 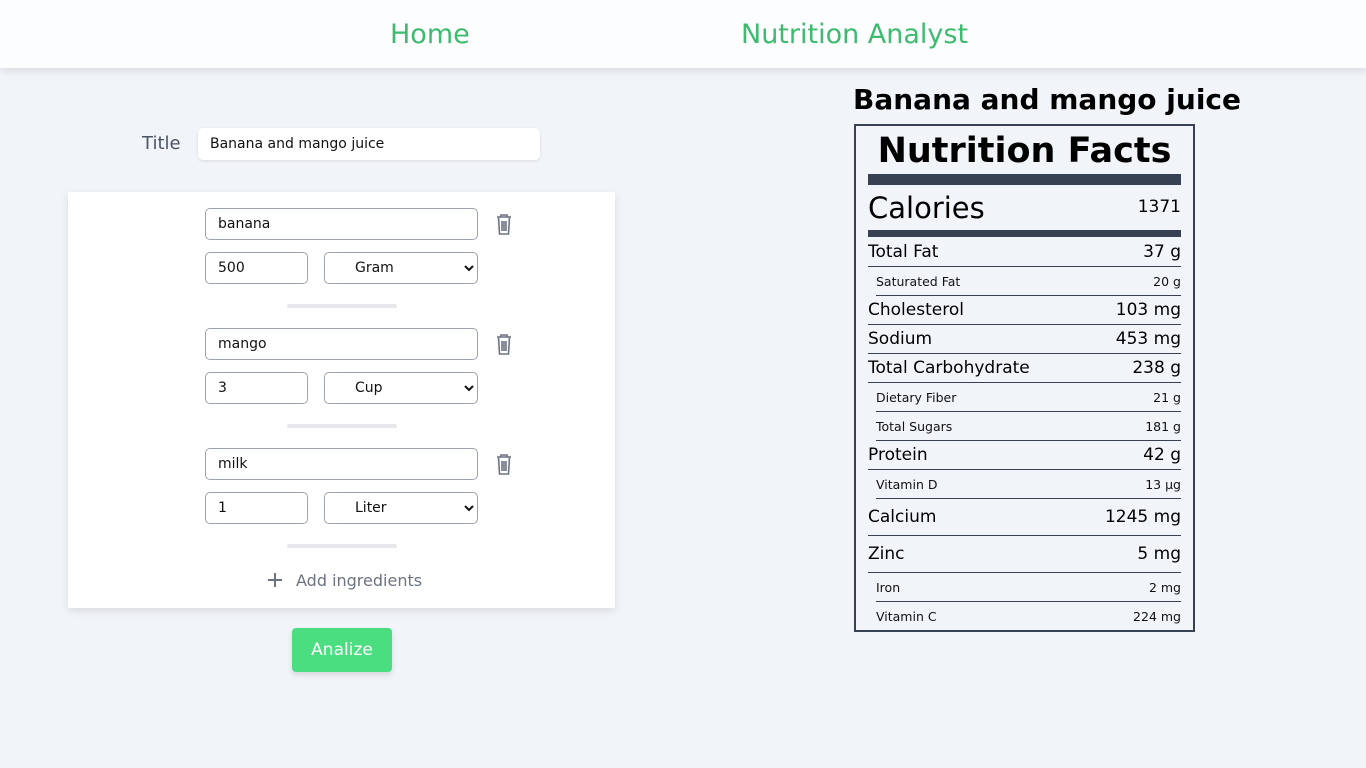 I want to click on nutrient-row-total-sugars: Total Sugars 181 g, so click(x=1028, y=426).